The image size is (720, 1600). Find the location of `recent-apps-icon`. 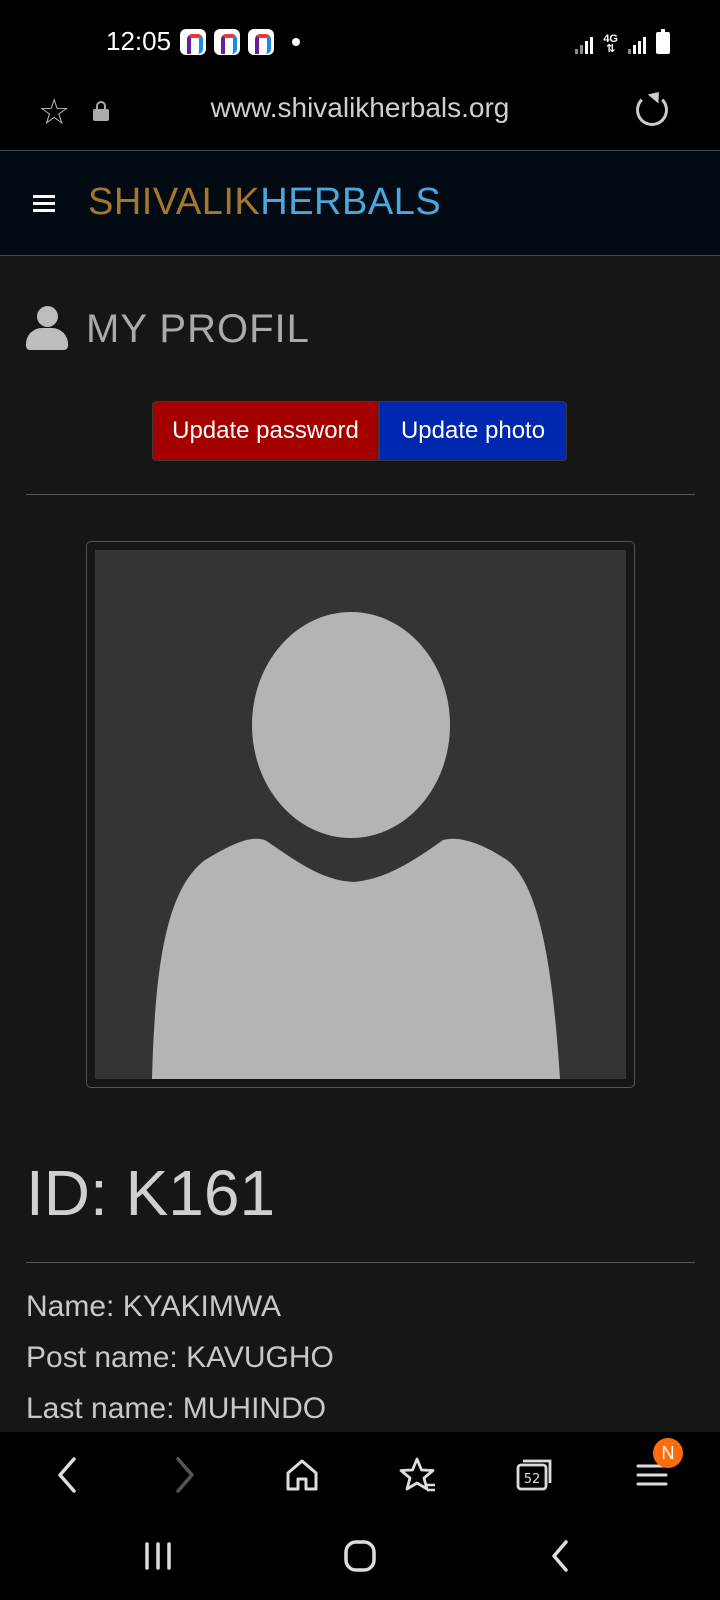

recent-apps-icon is located at coordinates (158, 1556).